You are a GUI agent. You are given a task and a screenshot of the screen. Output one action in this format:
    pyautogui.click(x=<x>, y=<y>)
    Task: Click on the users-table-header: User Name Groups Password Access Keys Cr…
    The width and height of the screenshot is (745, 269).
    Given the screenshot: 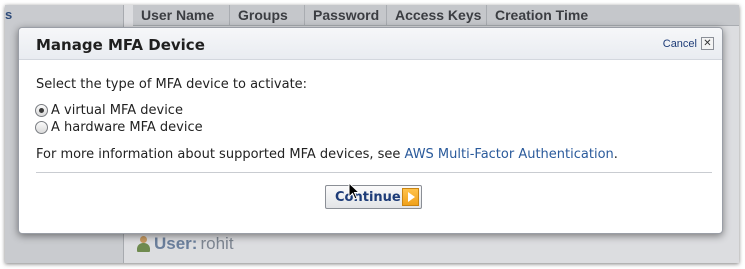 What is the action you would take?
    pyautogui.click(x=436, y=15)
    